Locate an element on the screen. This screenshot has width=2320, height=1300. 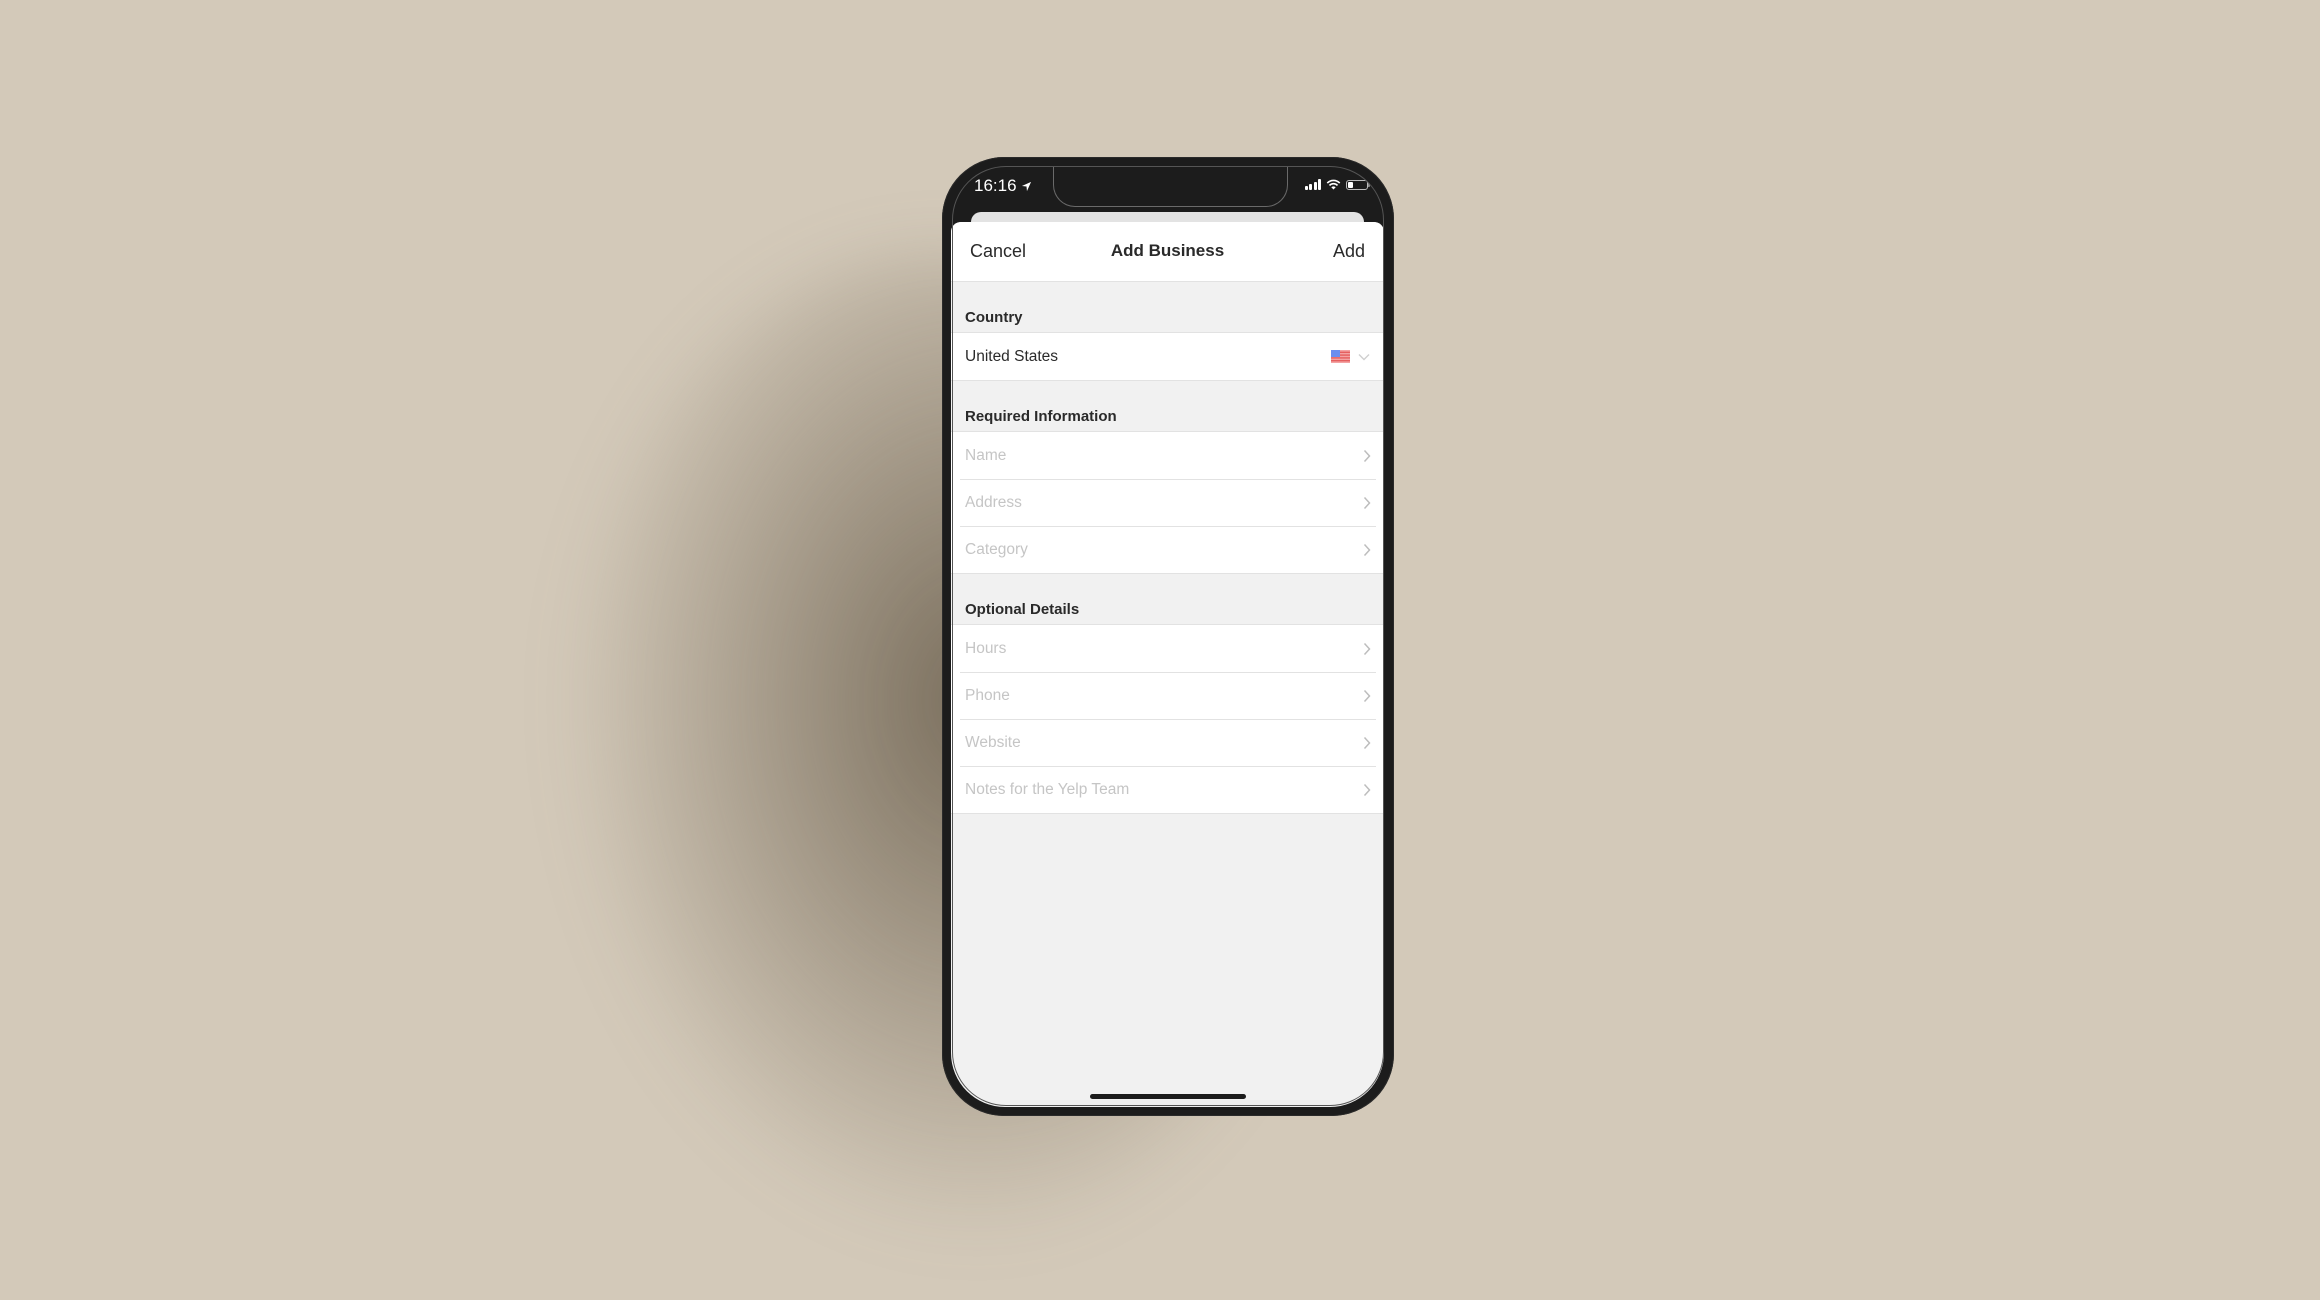
country-group: United States is located at coordinates (1167, 357).